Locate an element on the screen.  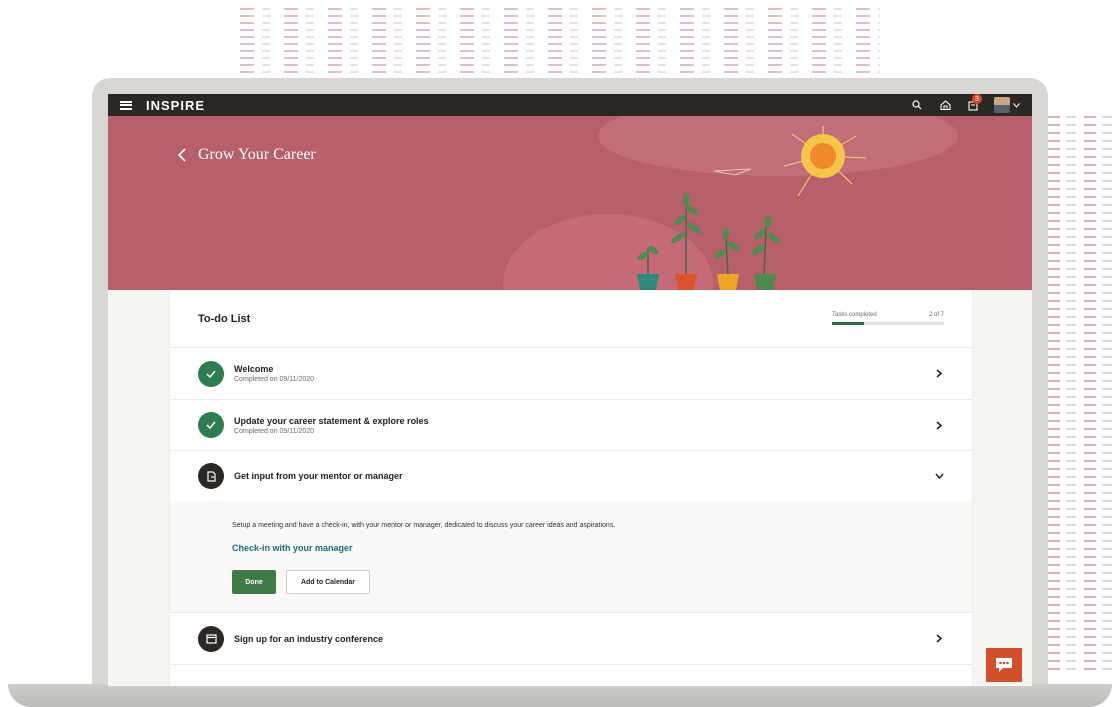
chat-icon is located at coordinates (1004, 665).